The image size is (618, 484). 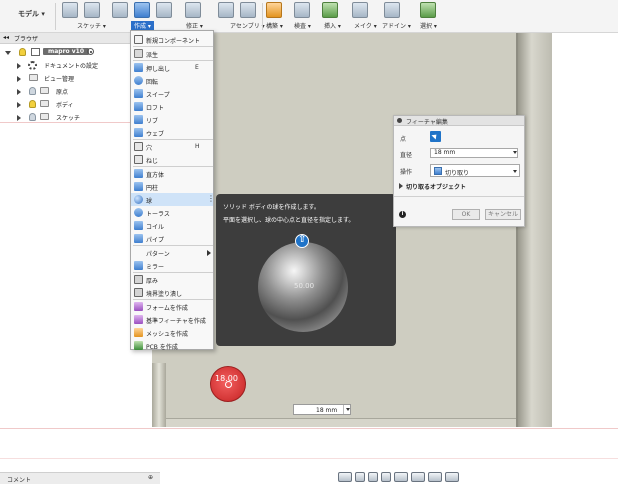 I want to click on dialog-divider, so click(x=459, y=196).